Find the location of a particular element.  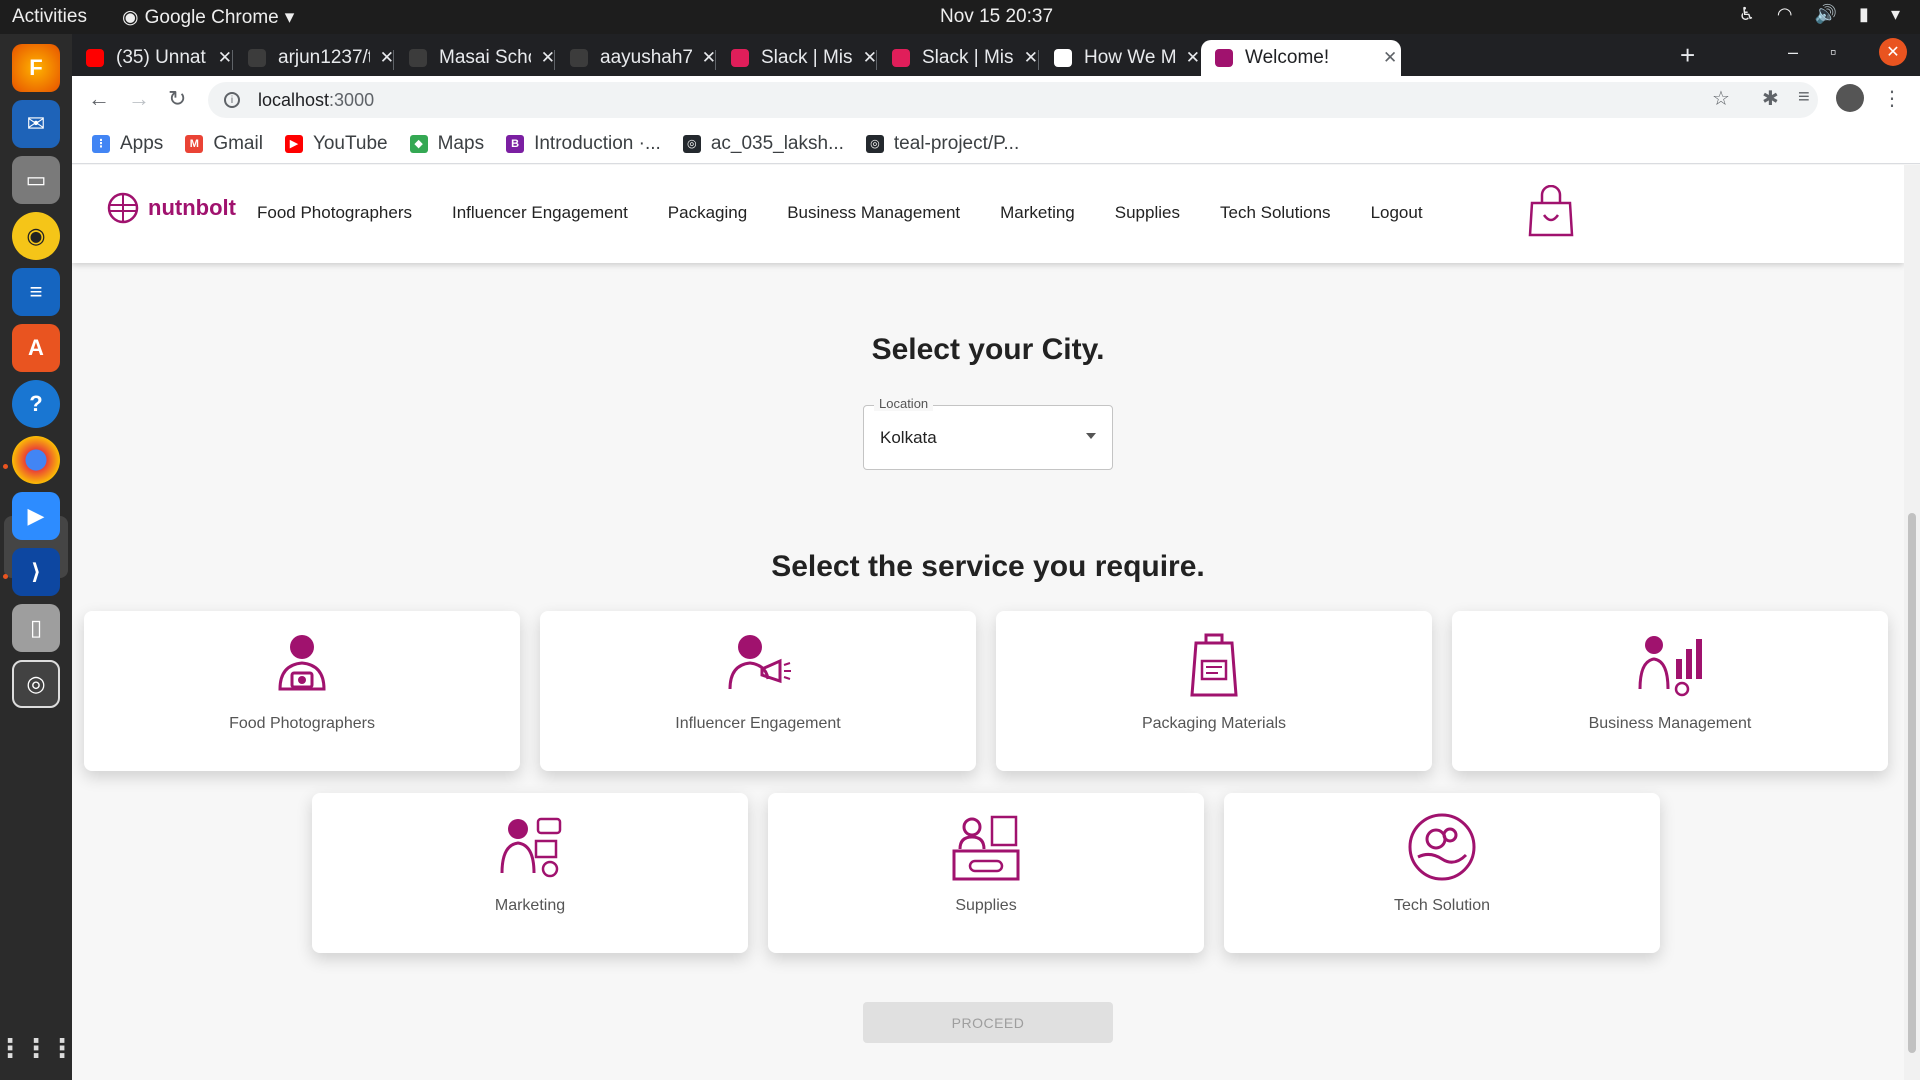

service-card: Supplies is located at coordinates (986, 873).